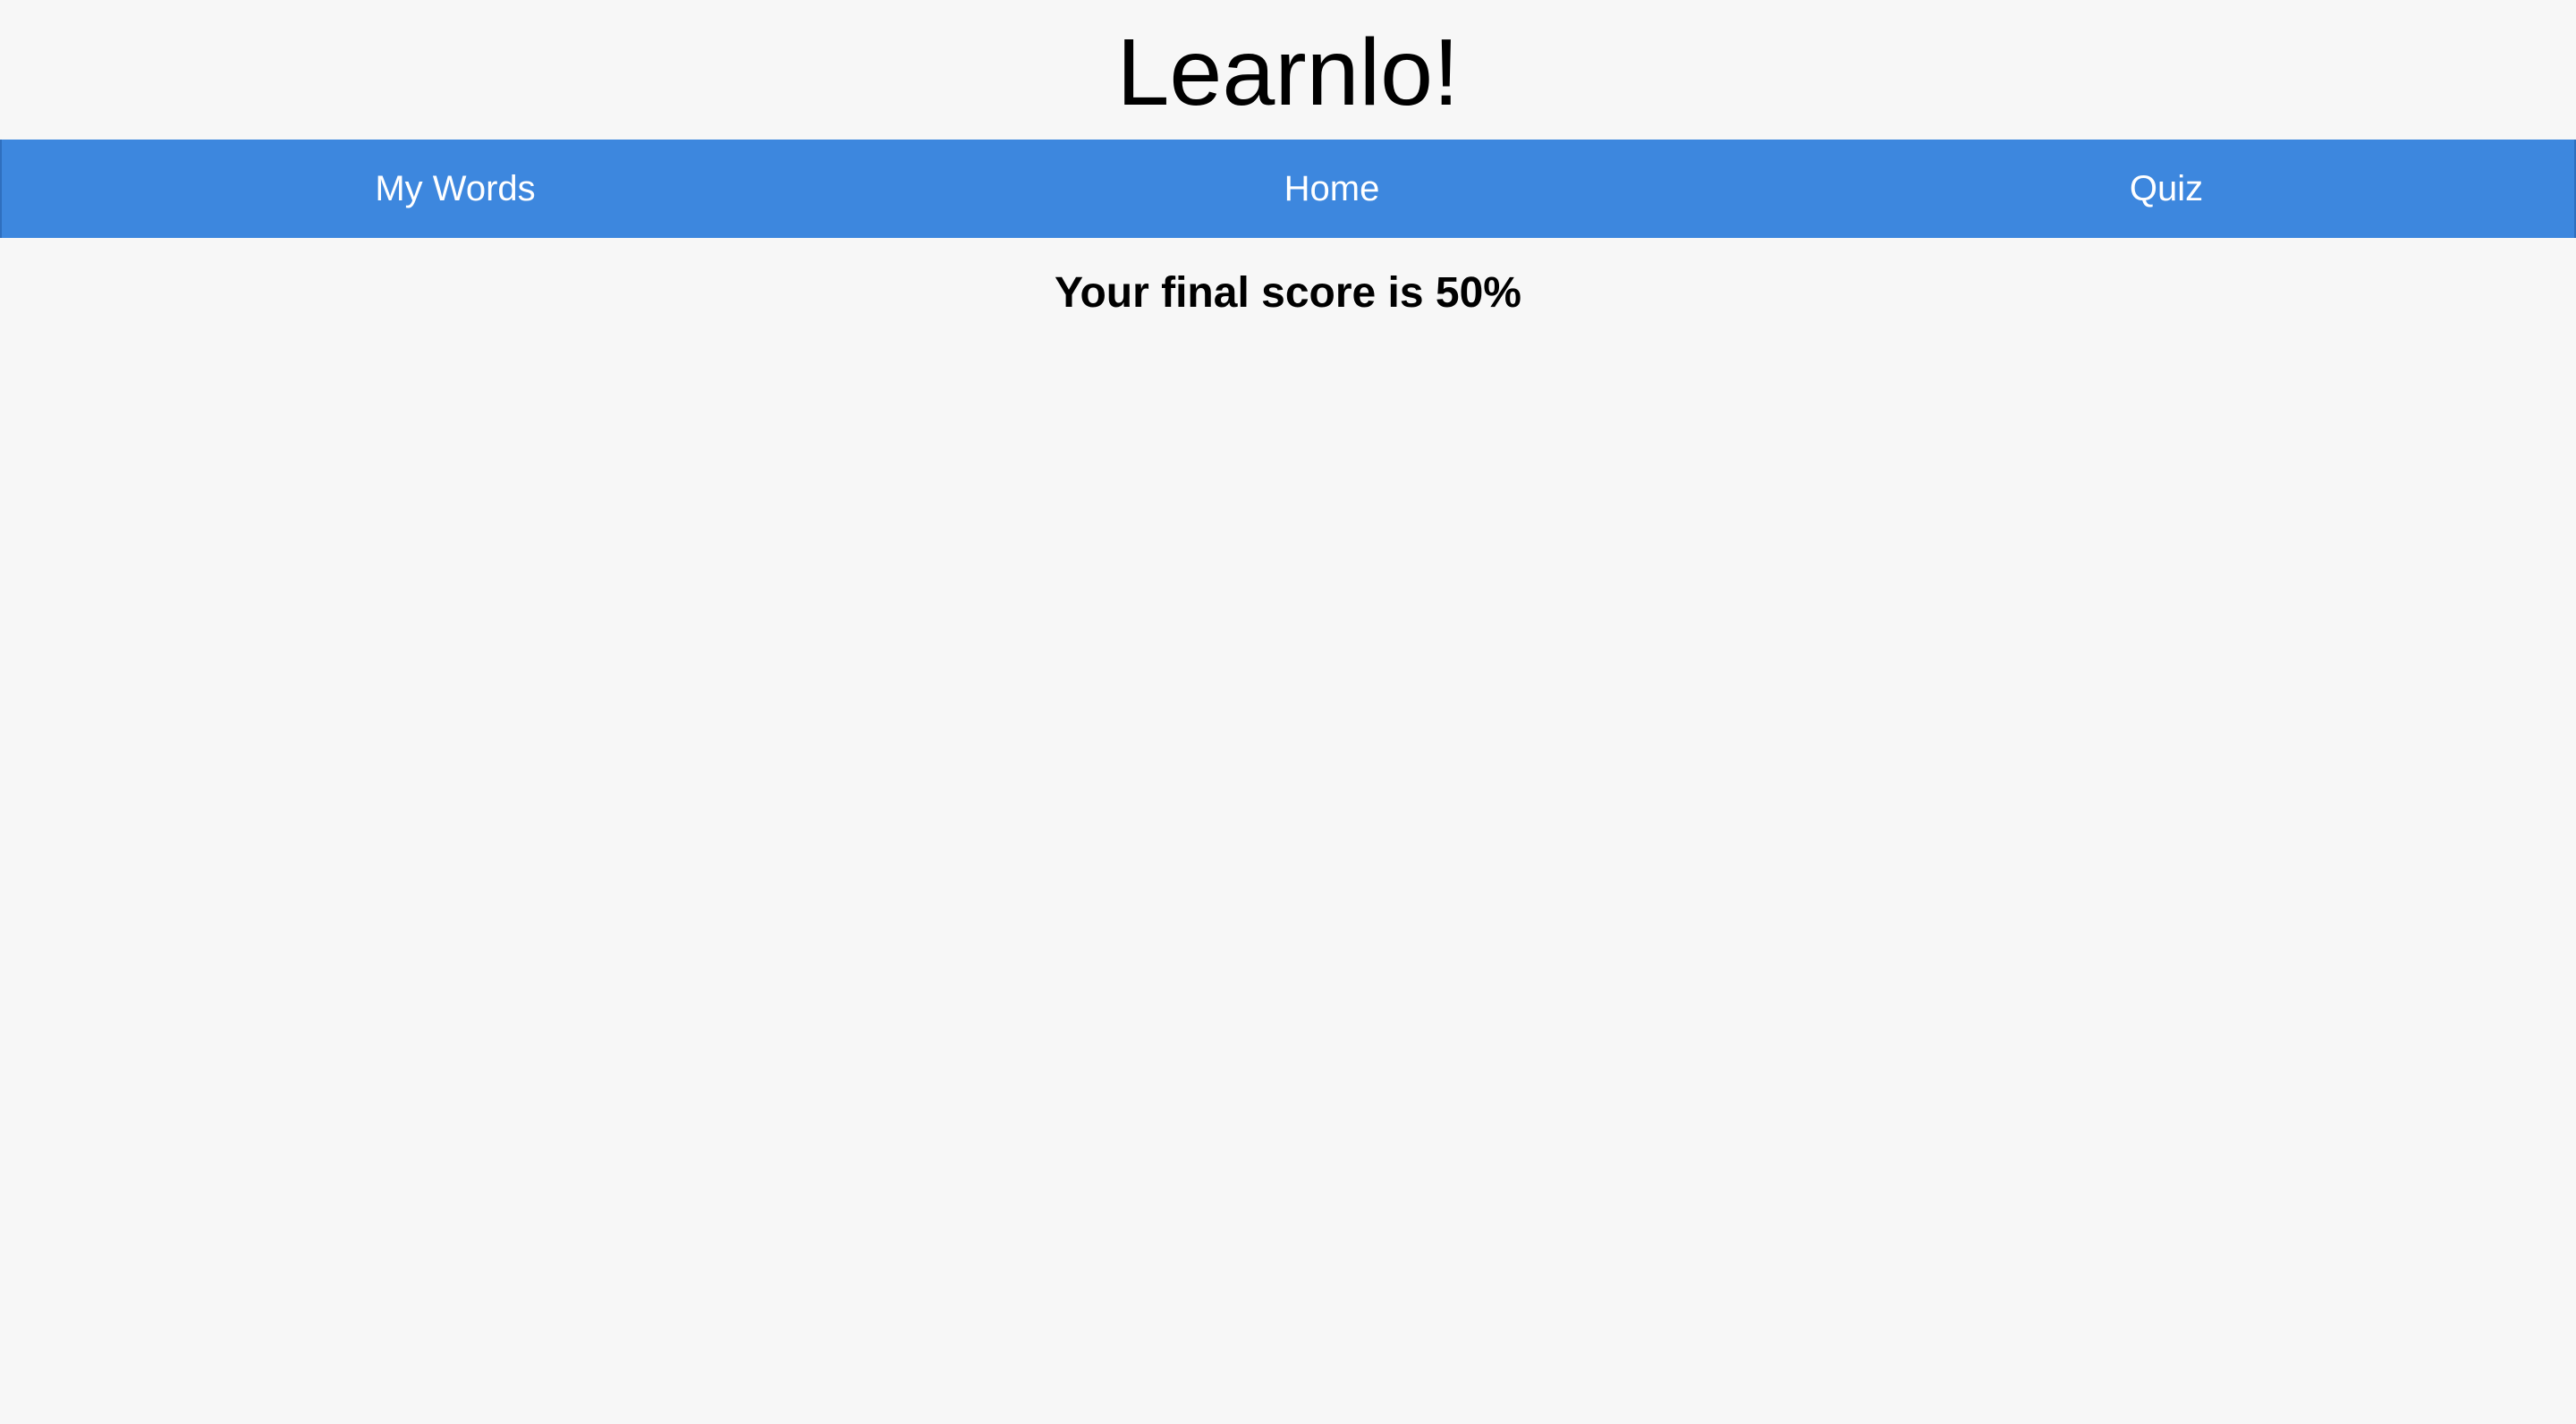  I want to click on nav-item-my-words: My Words, so click(455, 189).